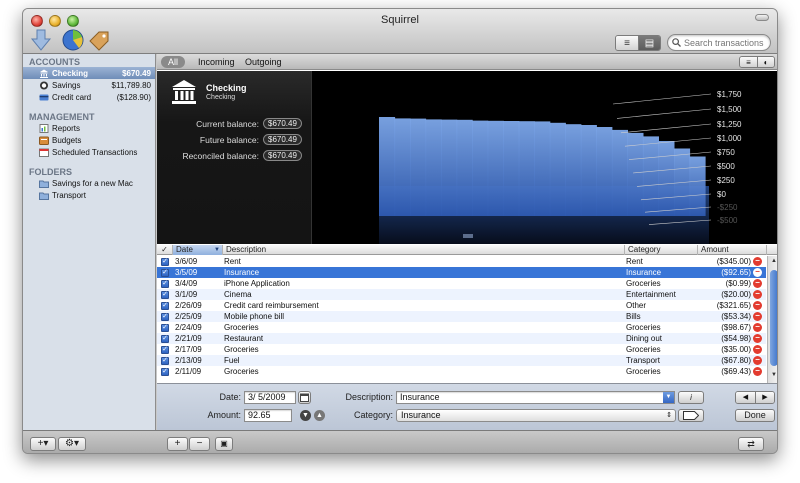 This screenshot has width=800, height=483. Describe the element at coordinates (536, 415) in the screenshot. I see `category-popup: Insurance ⇕` at that location.